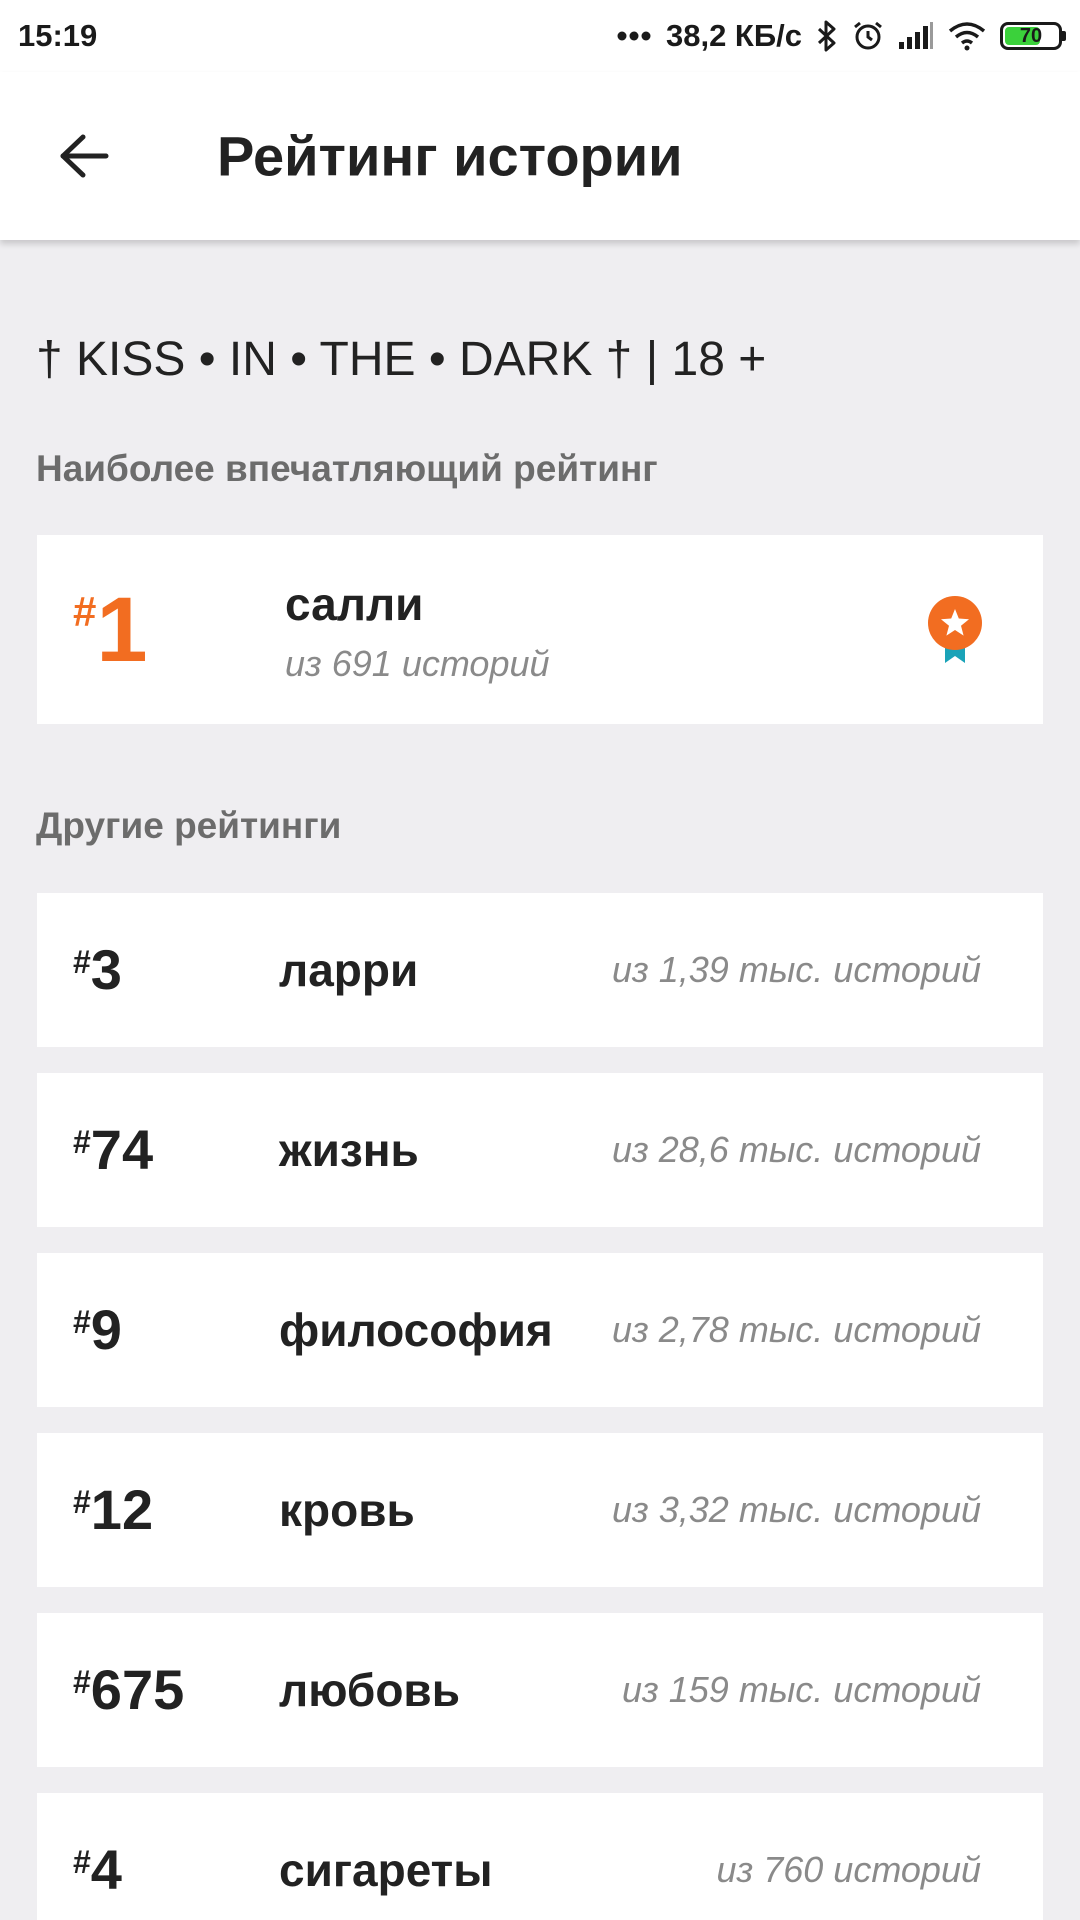 The width and height of the screenshot is (1080, 1920). What do you see at coordinates (417, 663) in the screenshot?
I see `top-rank-count: из 691 историй` at bounding box center [417, 663].